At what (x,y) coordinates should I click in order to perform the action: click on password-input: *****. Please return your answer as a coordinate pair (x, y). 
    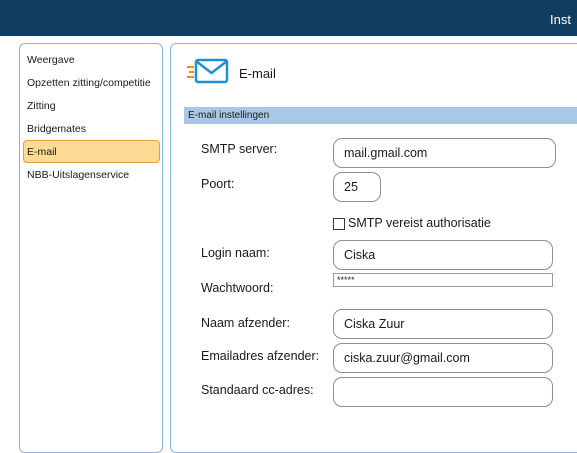
    Looking at the image, I should click on (443, 280).